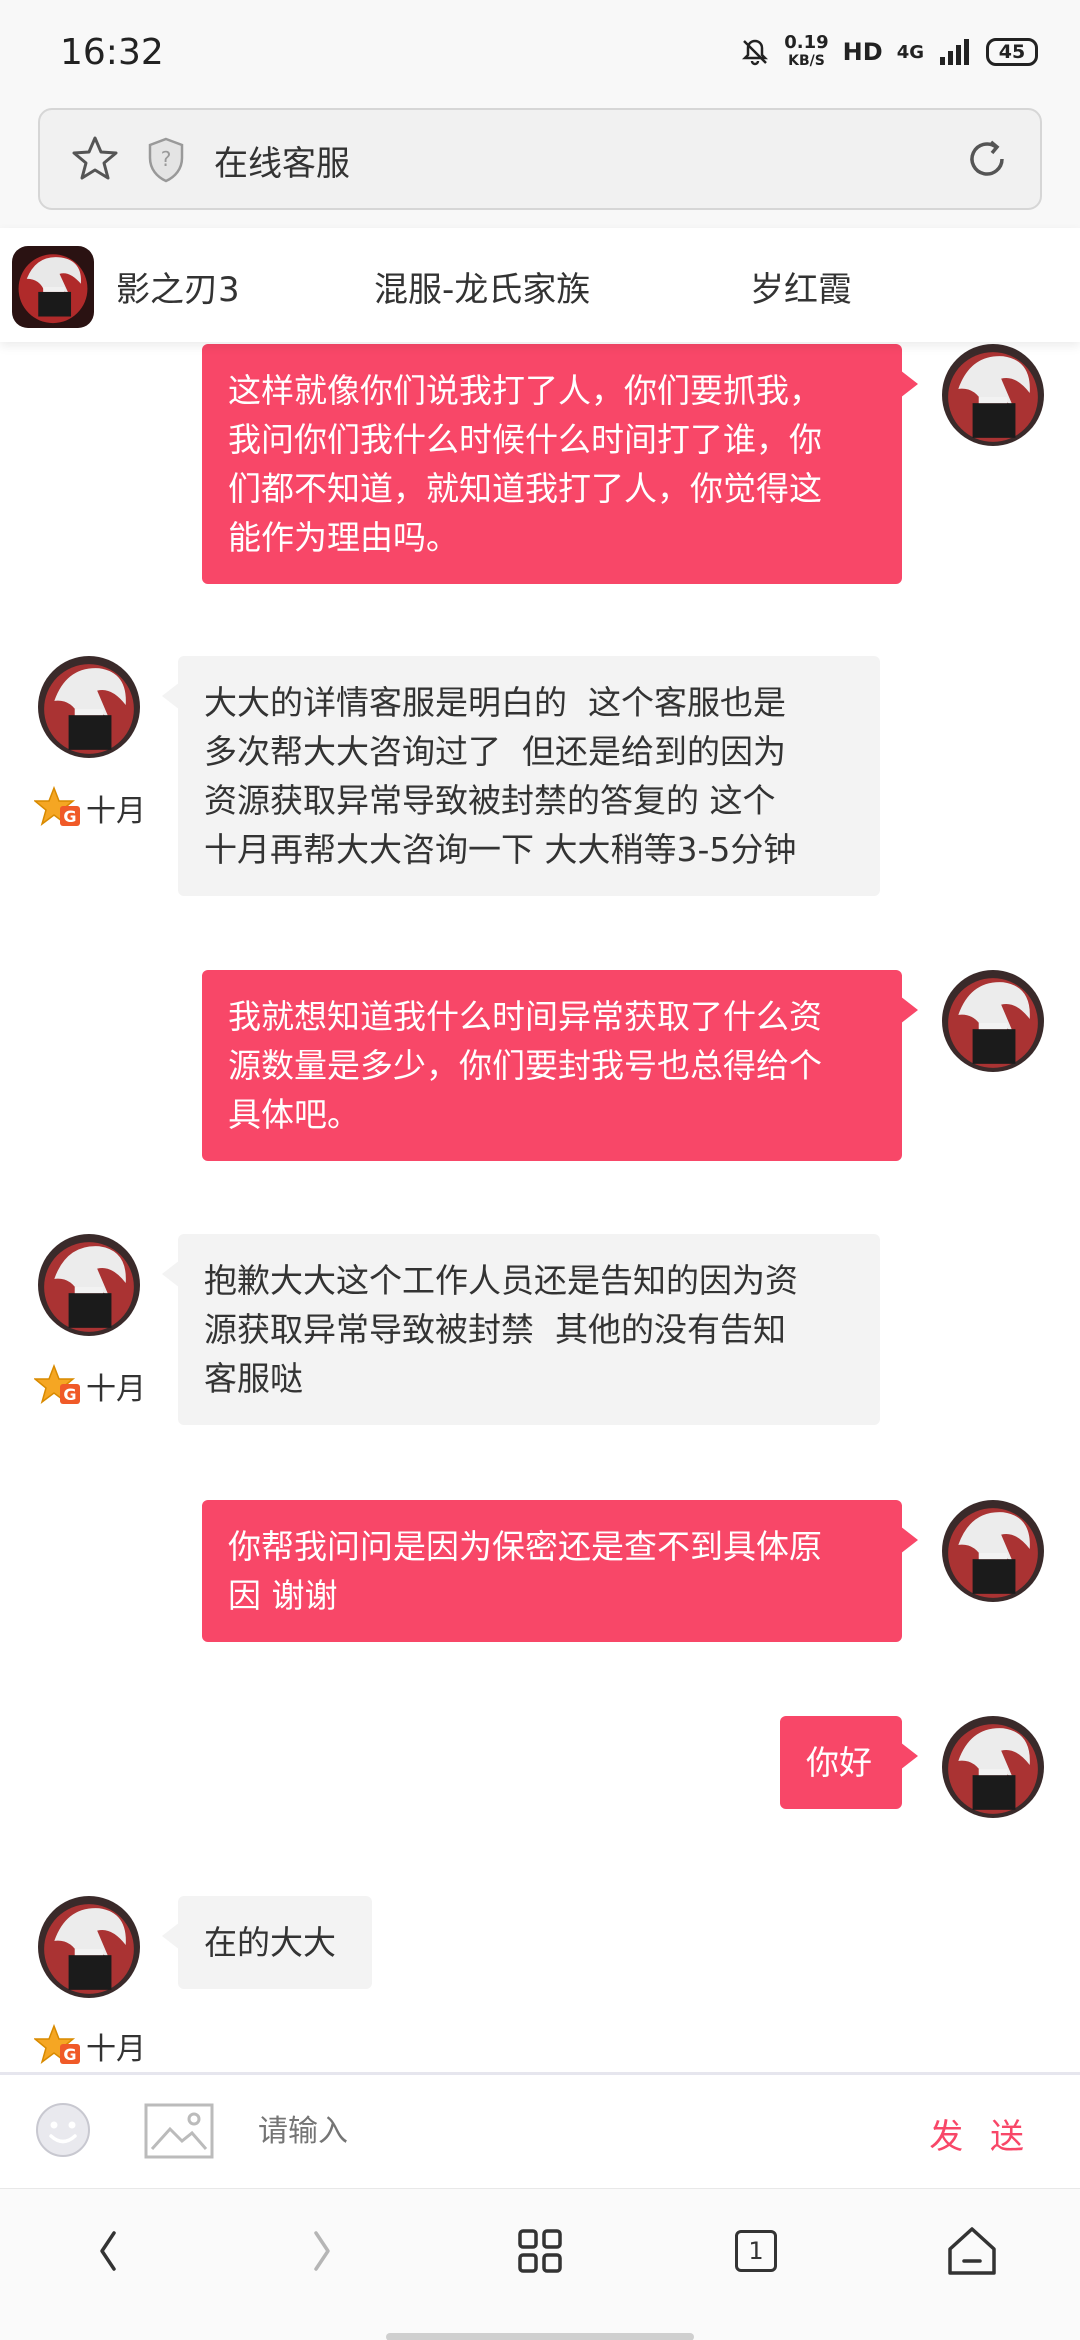  I want to click on agent-name: 岁红霞, so click(801, 290).